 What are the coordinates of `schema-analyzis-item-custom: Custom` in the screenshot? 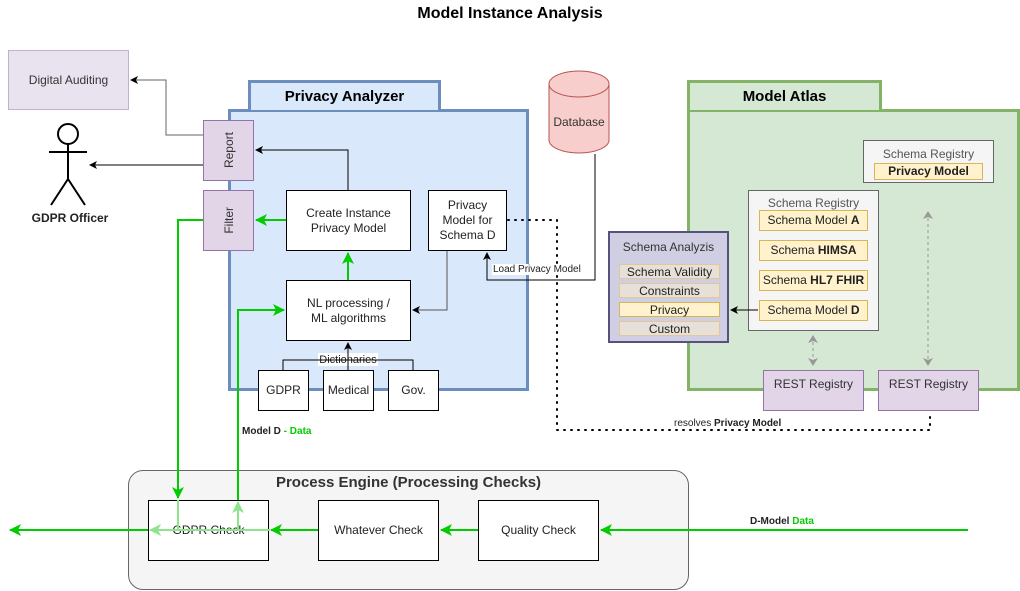 It's located at (669, 328).